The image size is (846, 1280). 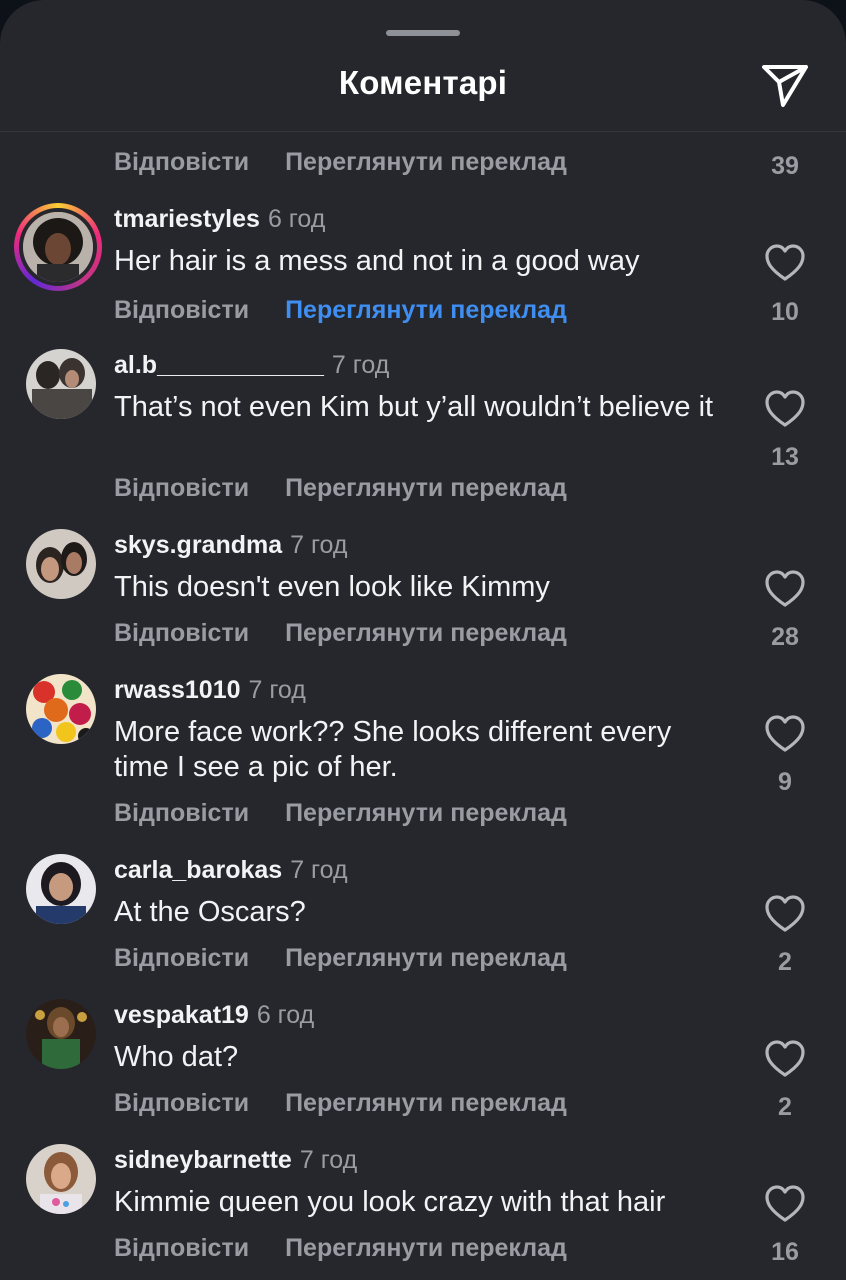 What do you see at coordinates (203, 1160) in the screenshot?
I see `username-link: sidneybarnette` at bounding box center [203, 1160].